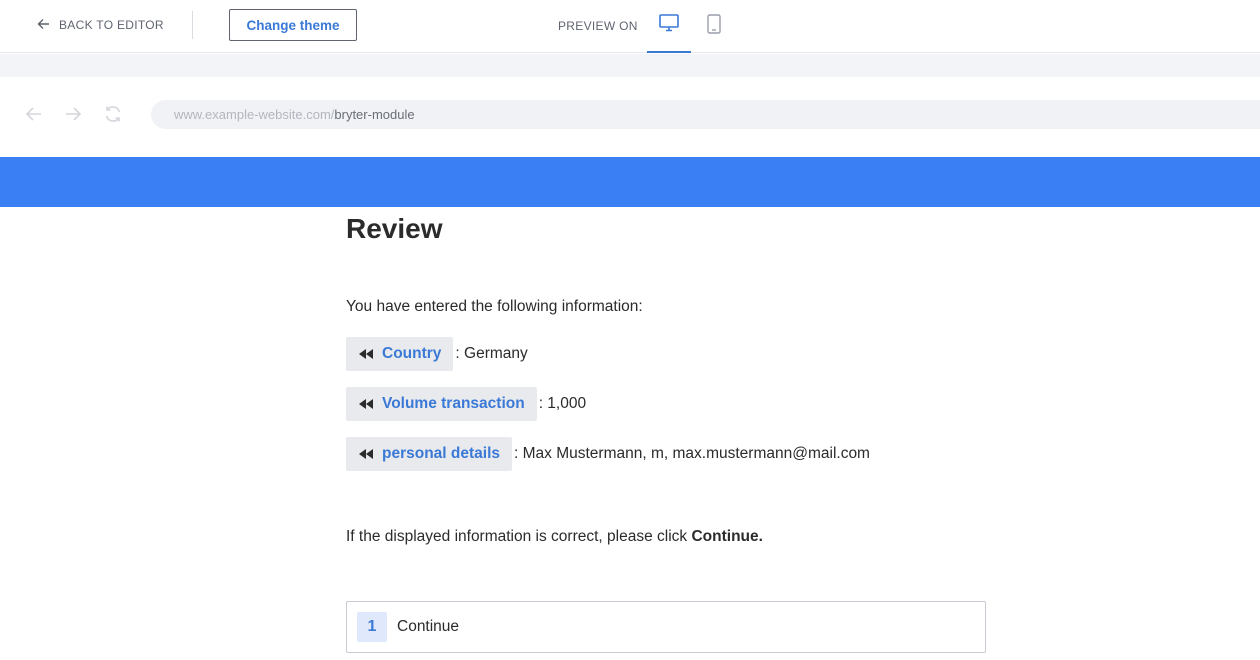  I want to click on review-entry-country: Country : Germany, so click(437, 354).